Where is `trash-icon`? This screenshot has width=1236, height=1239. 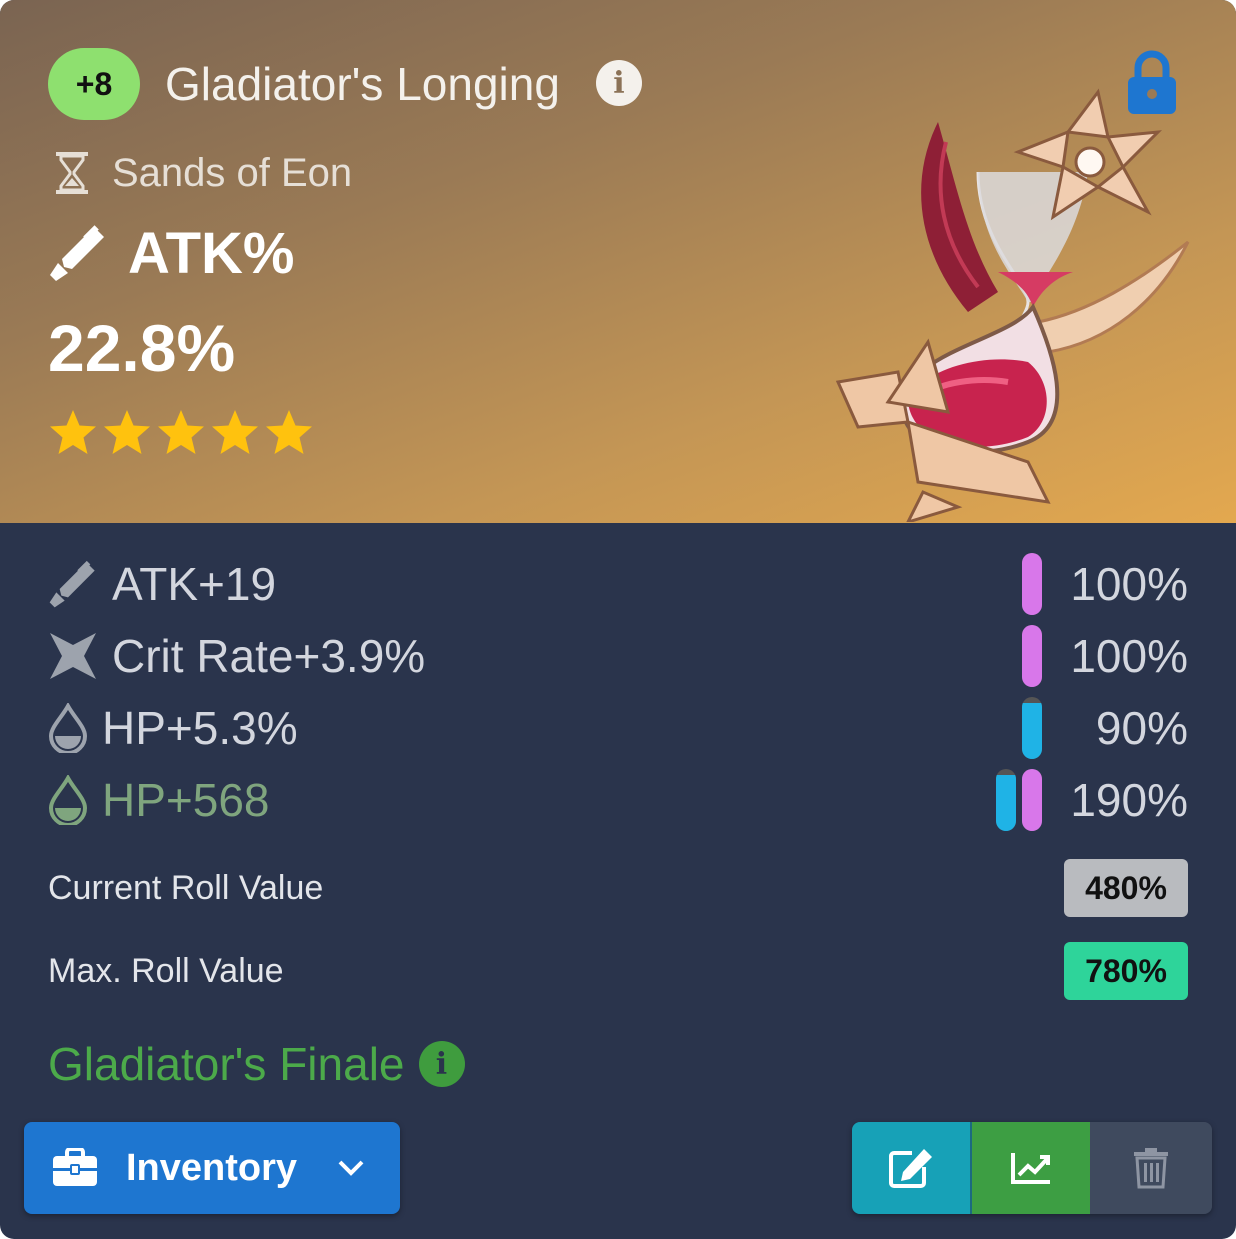
trash-icon is located at coordinates (1151, 1168).